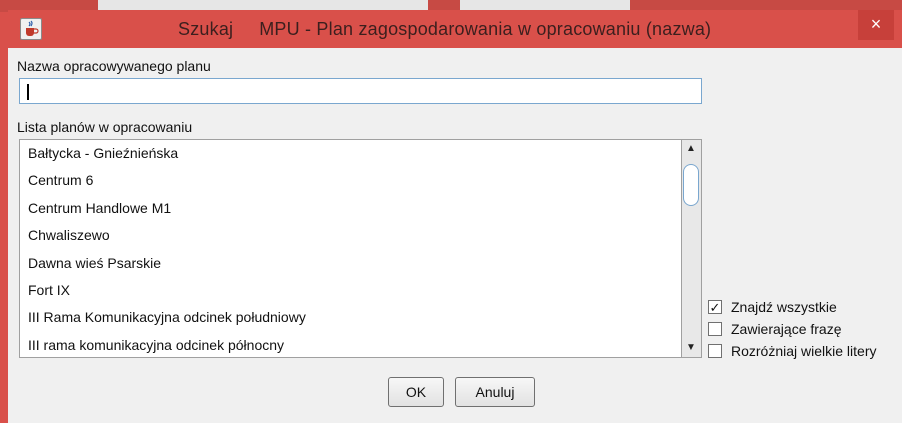 The height and width of the screenshot is (423, 902). Describe the element at coordinates (350, 344) in the screenshot. I see `list-item: III rama komunikacyjna odcinek północny` at that location.